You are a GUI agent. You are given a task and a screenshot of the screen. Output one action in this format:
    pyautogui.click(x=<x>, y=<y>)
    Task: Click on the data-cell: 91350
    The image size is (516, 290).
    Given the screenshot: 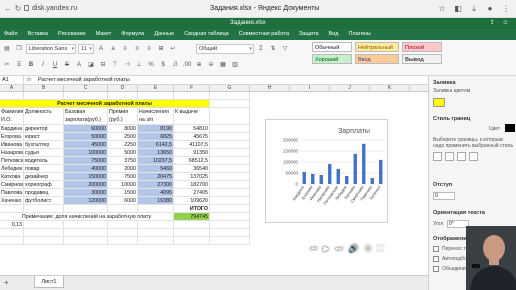 What is the action you would take?
    pyautogui.click(x=192, y=153)
    